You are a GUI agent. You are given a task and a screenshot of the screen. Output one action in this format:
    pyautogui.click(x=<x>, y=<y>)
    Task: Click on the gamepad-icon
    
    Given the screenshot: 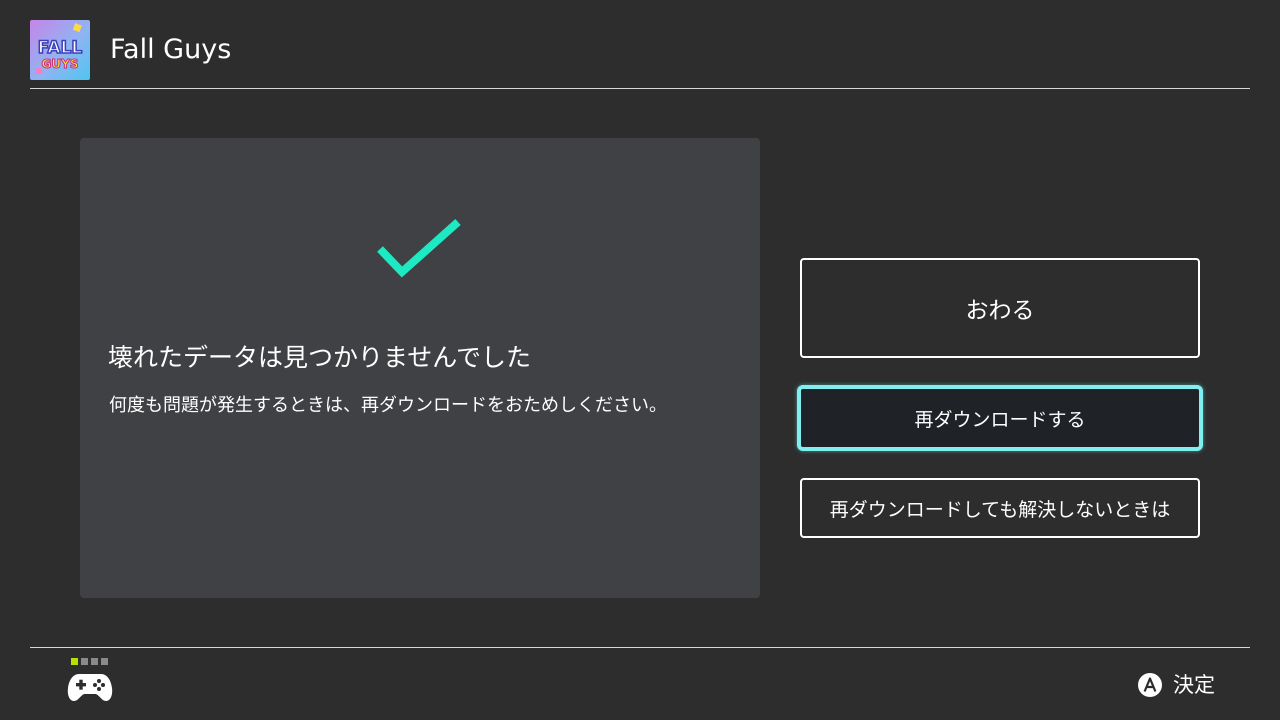 What is the action you would take?
    pyautogui.click(x=90, y=686)
    